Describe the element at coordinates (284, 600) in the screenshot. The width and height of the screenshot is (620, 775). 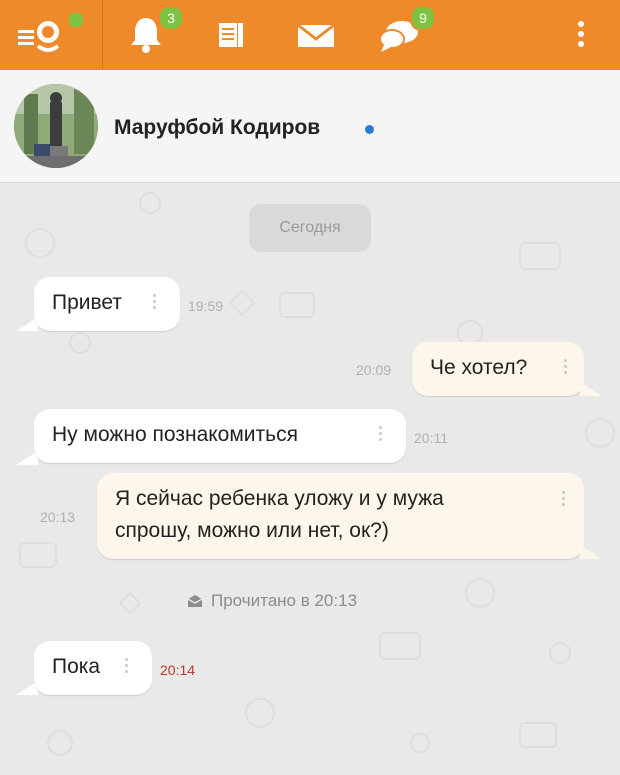
I see `read-status: Прочитано в 20:13` at that location.